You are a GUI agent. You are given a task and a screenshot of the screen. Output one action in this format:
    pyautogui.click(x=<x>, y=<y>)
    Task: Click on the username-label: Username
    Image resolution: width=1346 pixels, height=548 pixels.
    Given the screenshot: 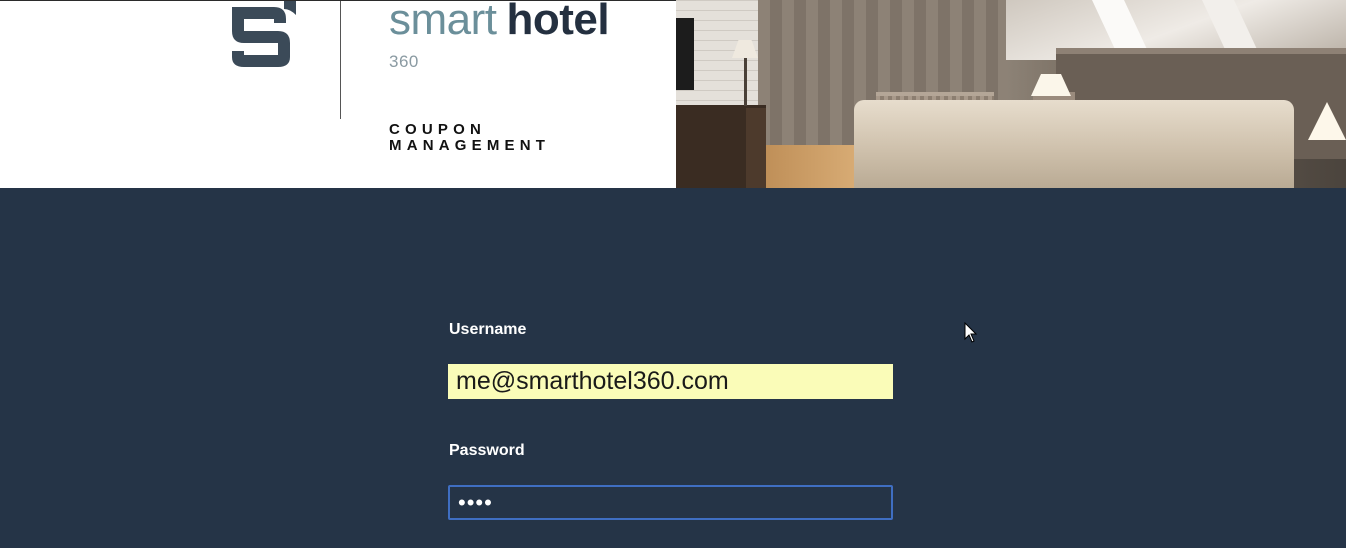 What is the action you would take?
    pyautogui.click(x=488, y=329)
    